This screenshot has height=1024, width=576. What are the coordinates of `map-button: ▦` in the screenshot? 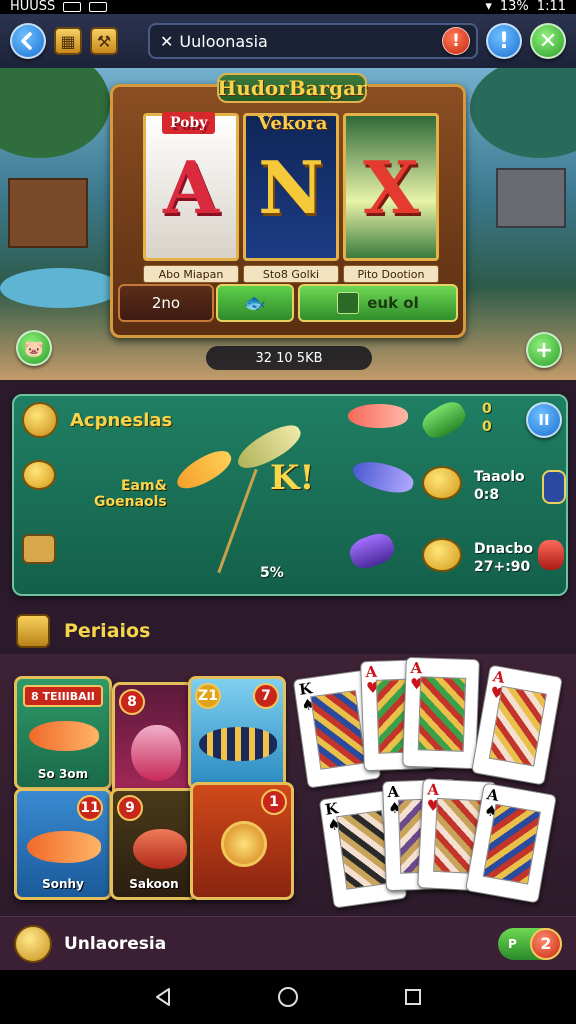 It's located at (68, 41).